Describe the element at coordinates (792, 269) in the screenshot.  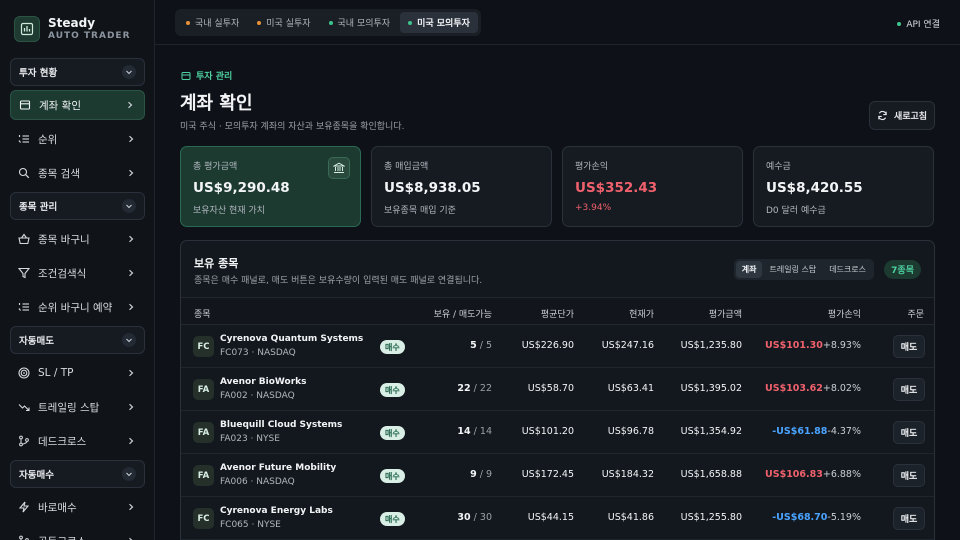
I see `view-toggle-option: 트레일링 스탑` at that location.